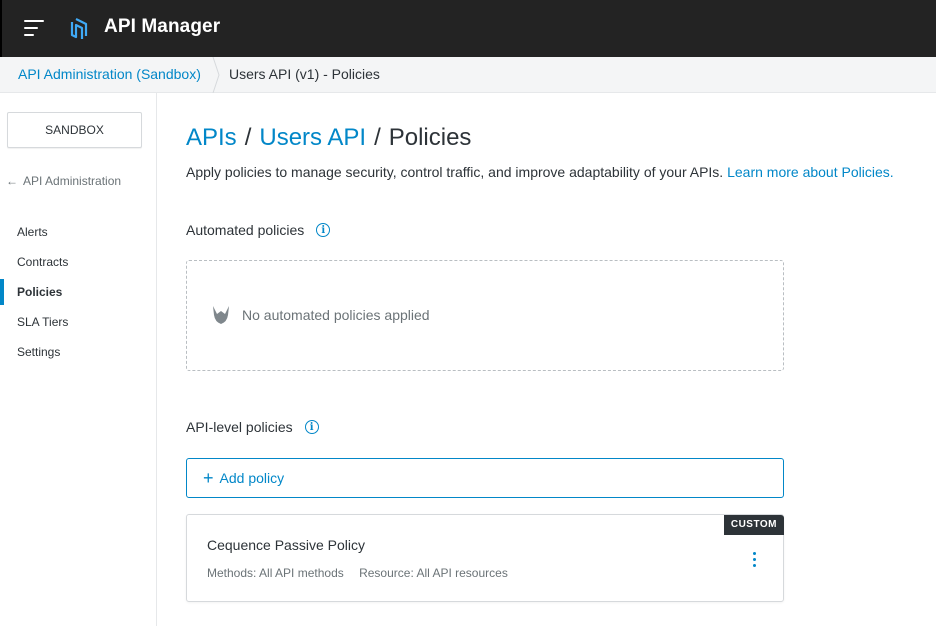 The width and height of the screenshot is (936, 626). What do you see at coordinates (430, 137) in the screenshot?
I see `heading-current: Policies` at bounding box center [430, 137].